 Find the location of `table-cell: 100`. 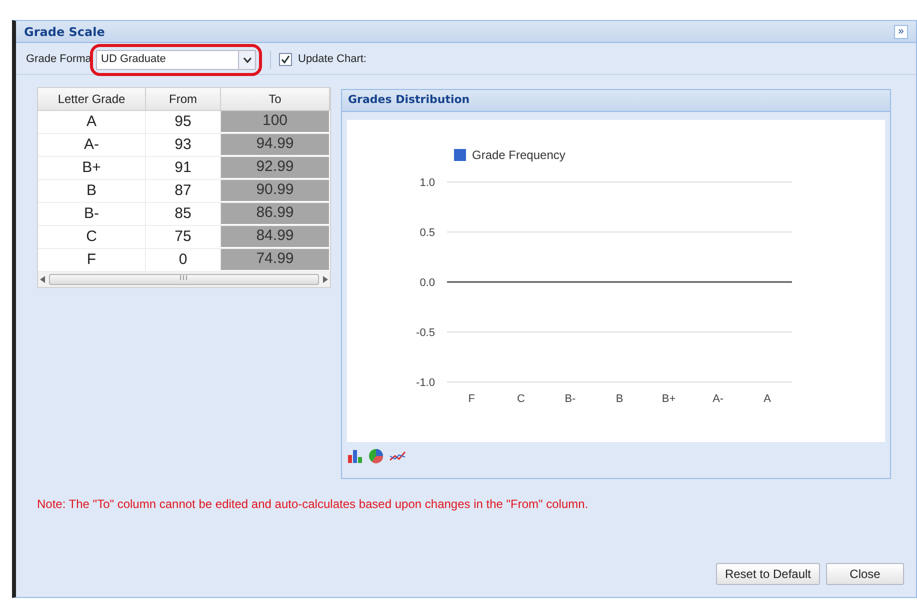

table-cell: 100 is located at coordinates (275, 122).